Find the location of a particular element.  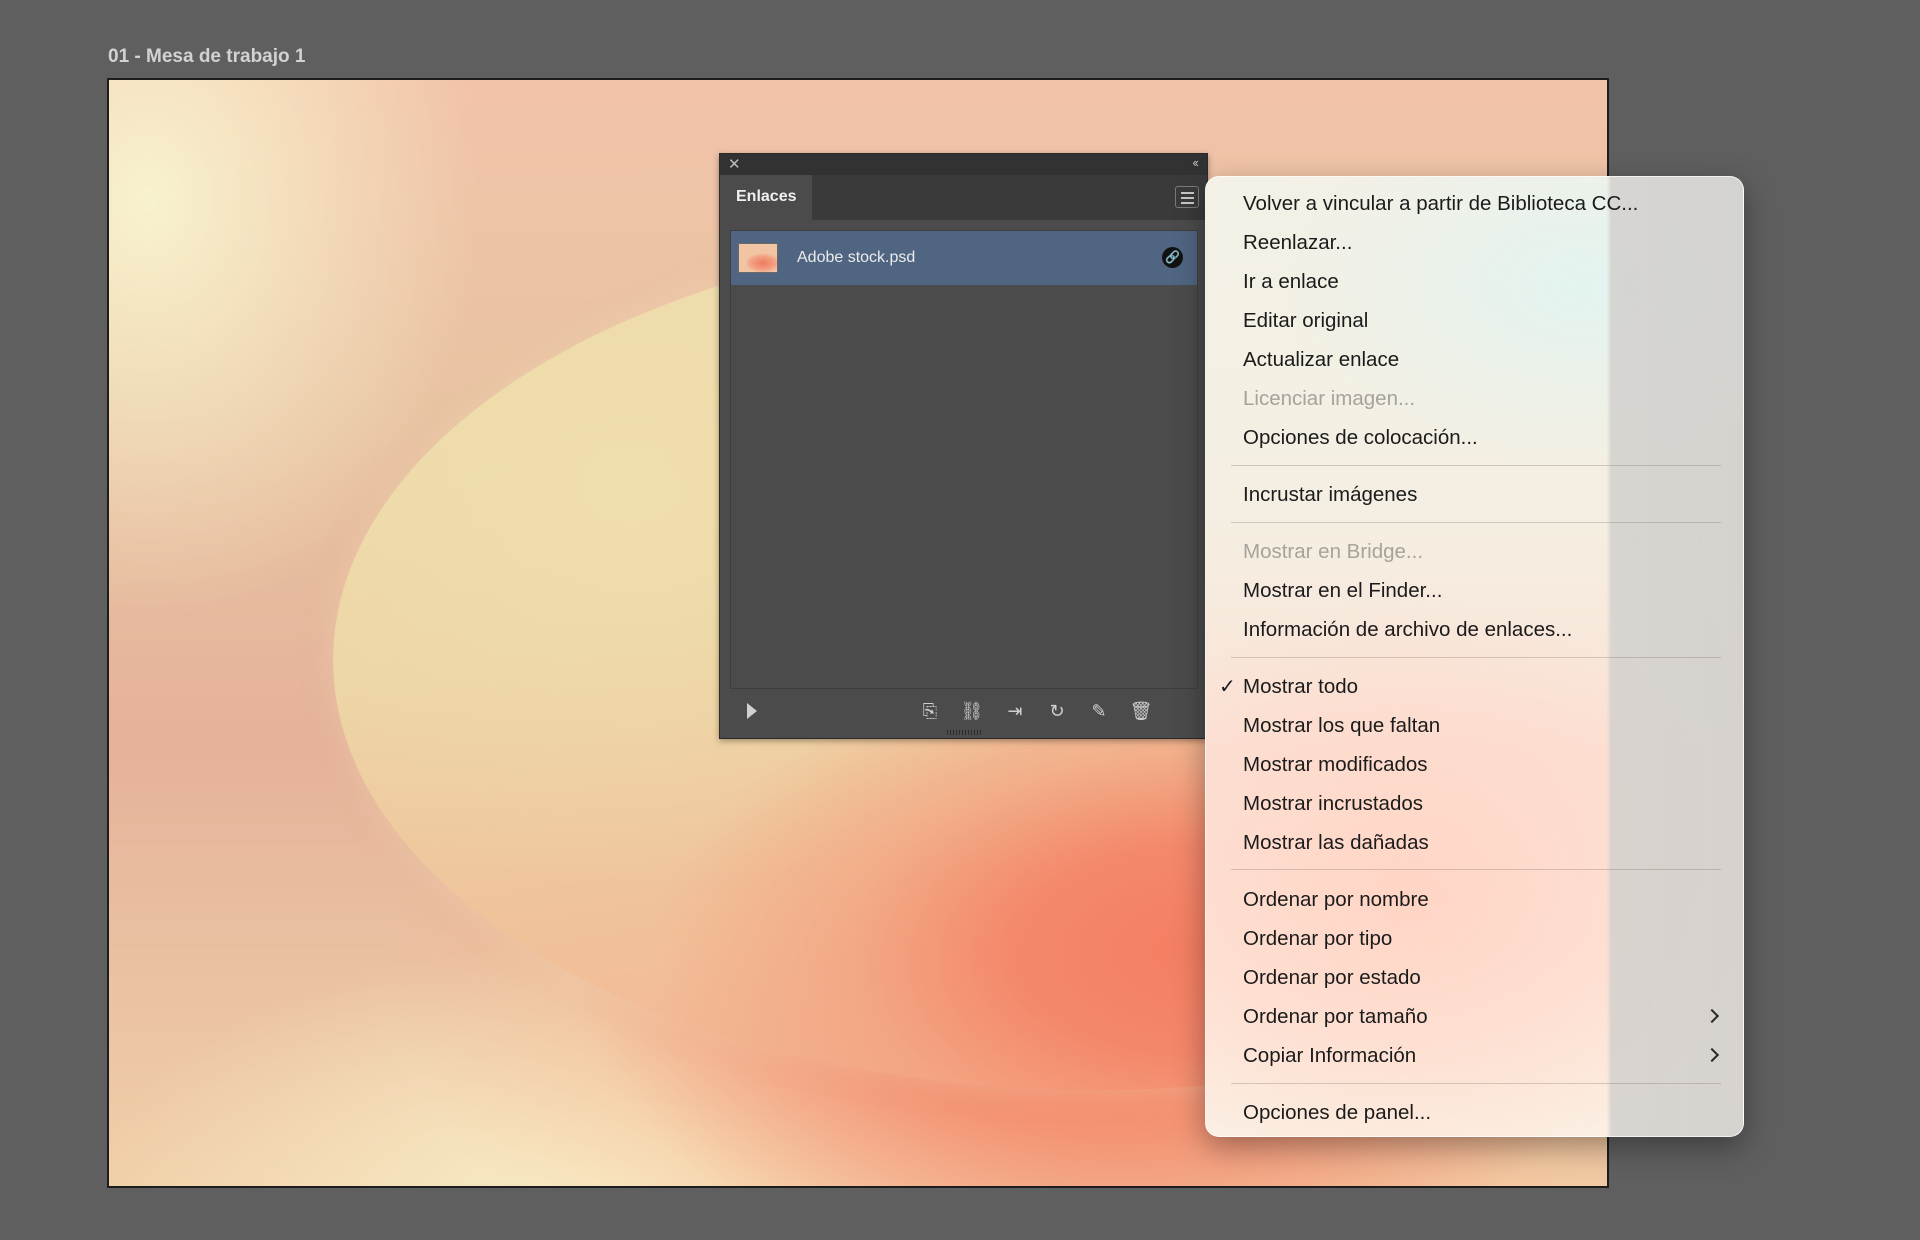

menu-item-show-embedded: Mostrar incrustados is located at coordinates (1333, 804).